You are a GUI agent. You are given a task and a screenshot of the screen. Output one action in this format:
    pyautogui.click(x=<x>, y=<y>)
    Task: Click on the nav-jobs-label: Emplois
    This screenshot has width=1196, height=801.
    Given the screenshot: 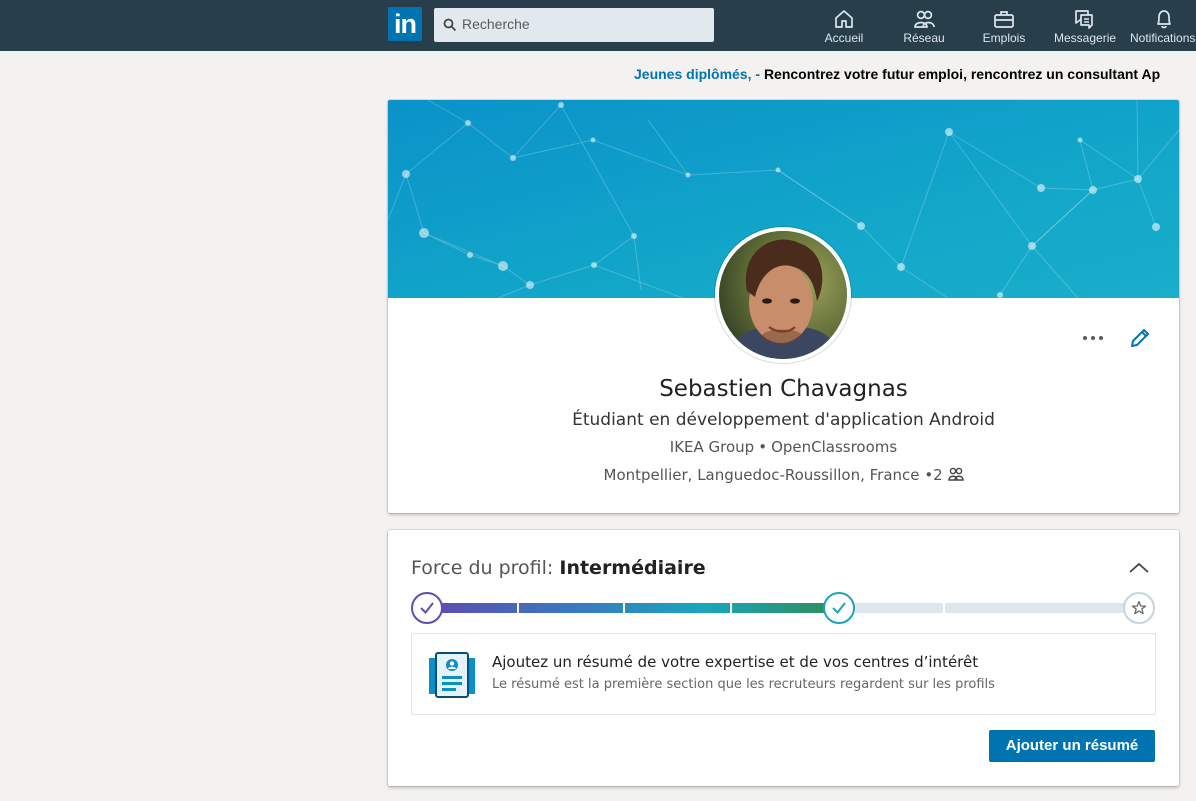 What is the action you would take?
    pyautogui.click(x=1004, y=38)
    